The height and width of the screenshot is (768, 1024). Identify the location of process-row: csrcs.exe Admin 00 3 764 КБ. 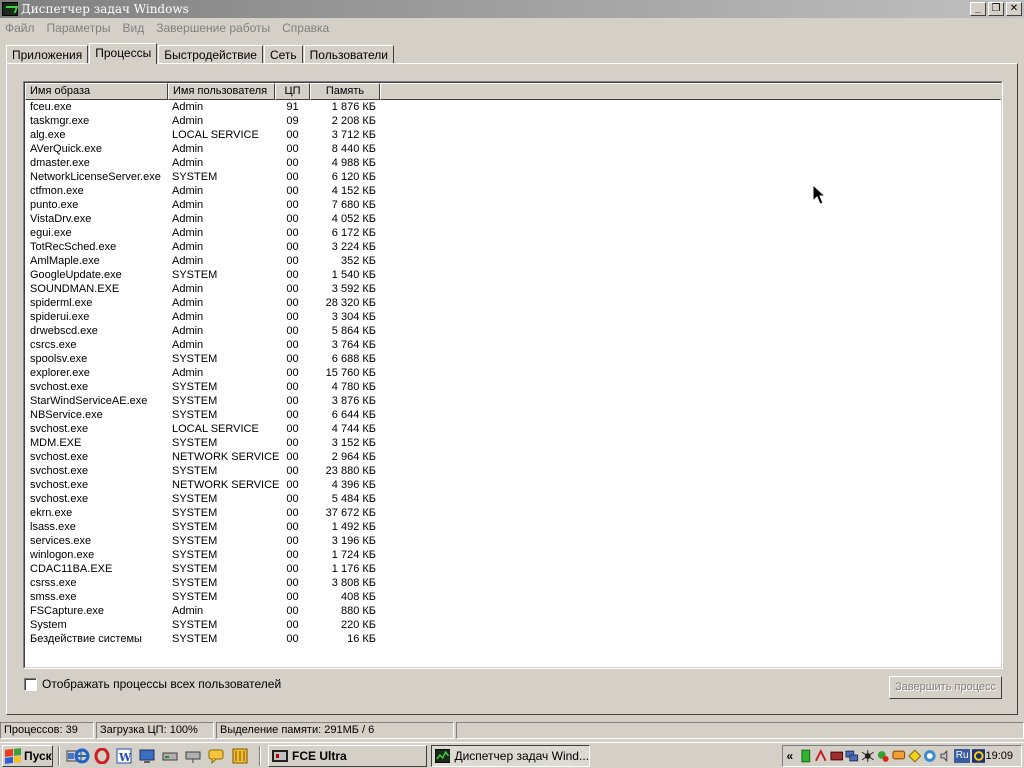
(513, 345).